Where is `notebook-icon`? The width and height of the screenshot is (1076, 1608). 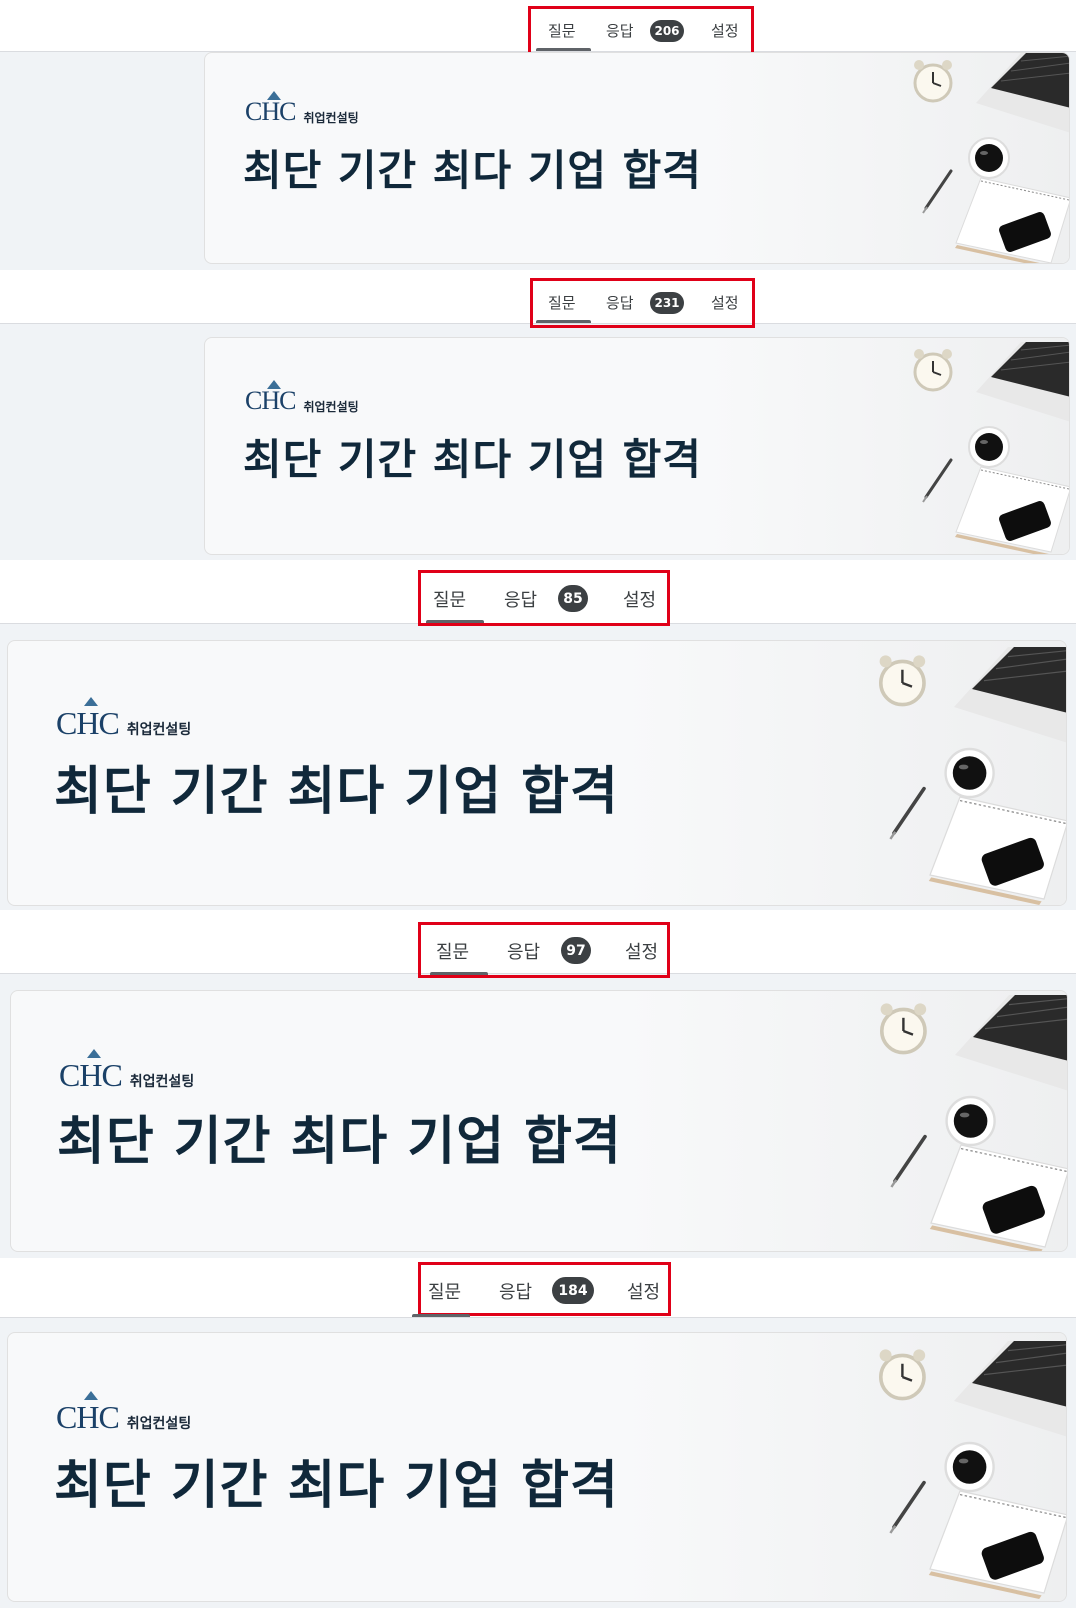 notebook-icon is located at coordinates (1012, 510).